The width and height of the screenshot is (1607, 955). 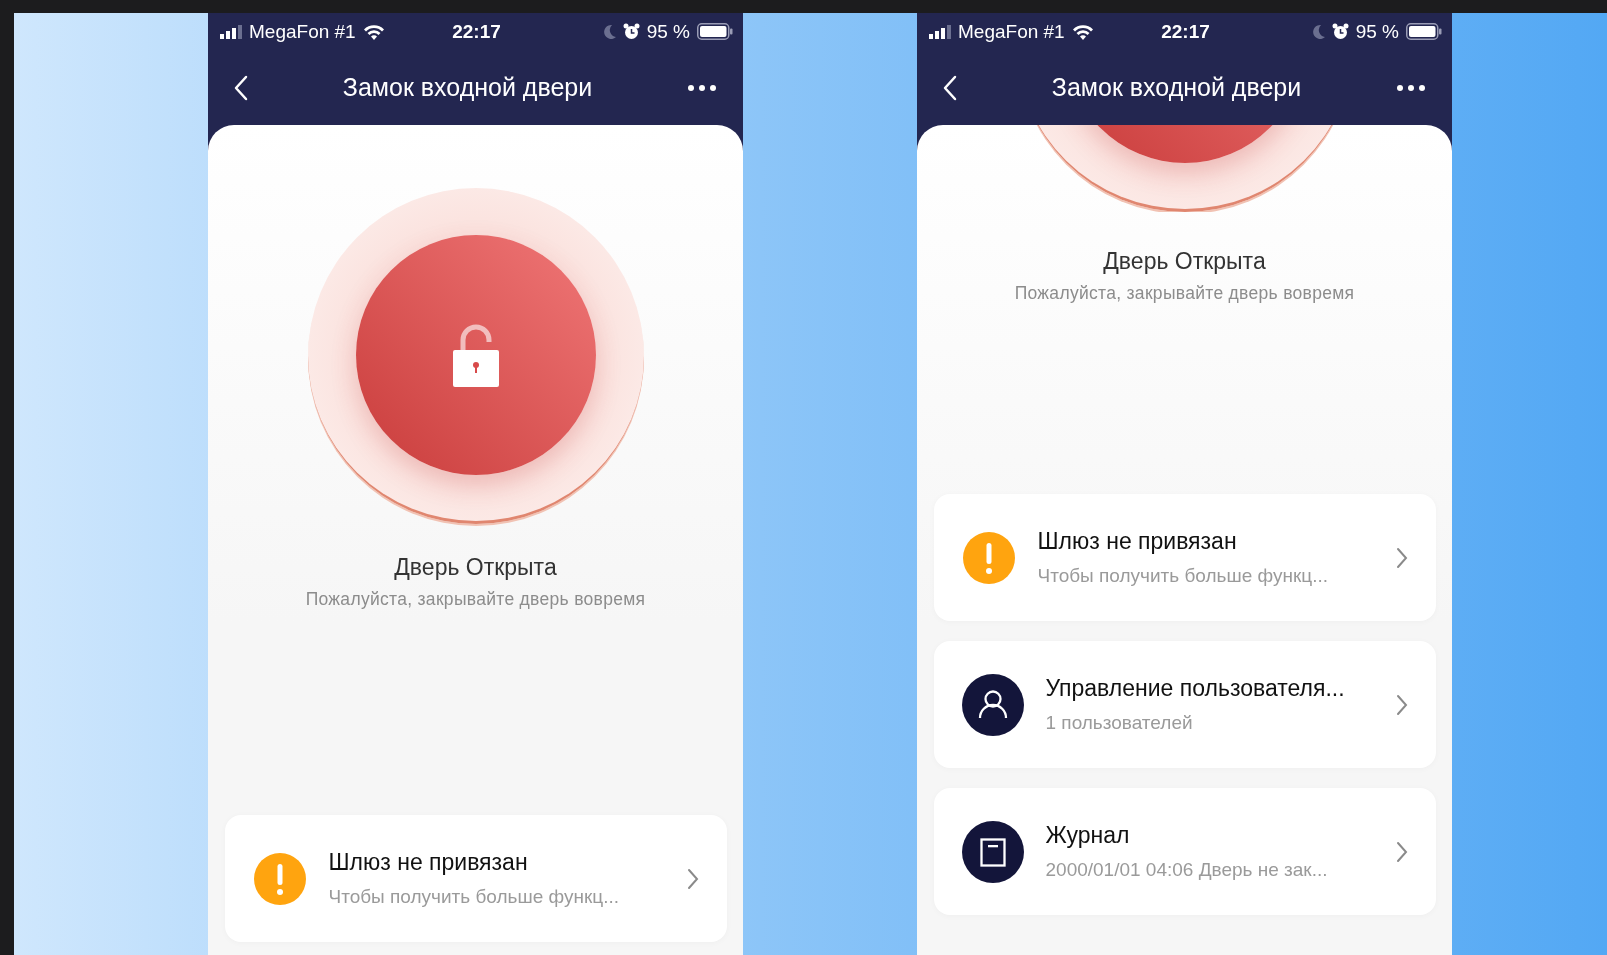 I want to click on document-icon, so click(x=992, y=851).